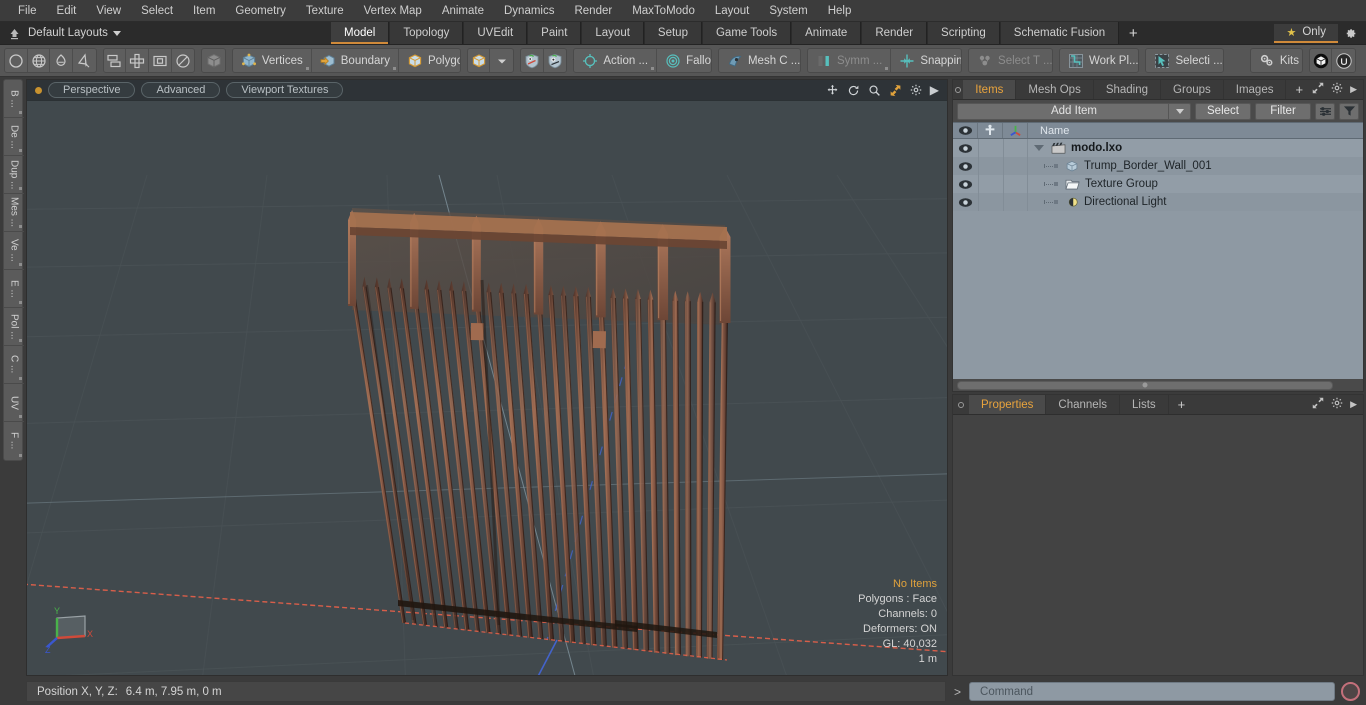 This screenshot has height=705, width=1366. What do you see at coordinates (1158, 166) in the screenshot?
I see `items-tree-row: Trump_Border_Wall_001` at bounding box center [1158, 166].